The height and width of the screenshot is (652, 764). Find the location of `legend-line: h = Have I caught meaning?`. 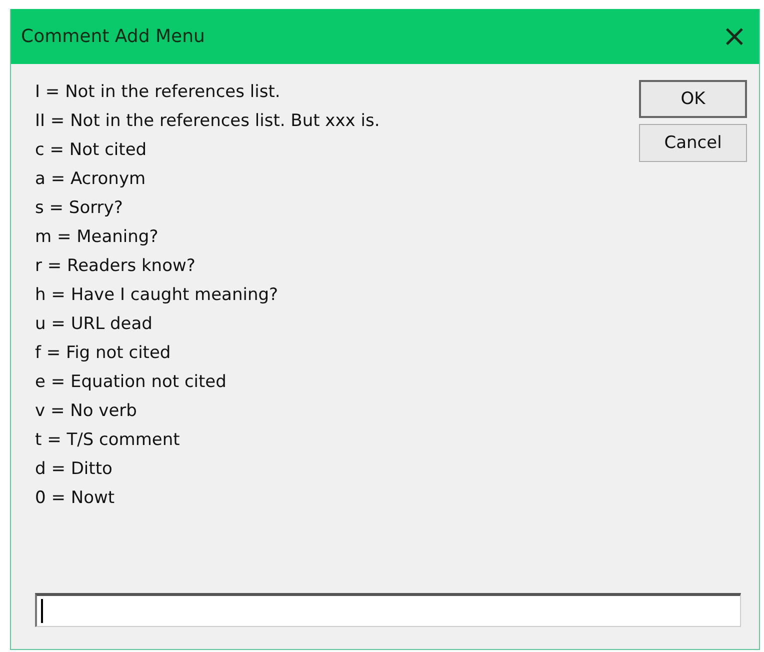

legend-line: h = Have I caught meaning? is located at coordinates (157, 295).